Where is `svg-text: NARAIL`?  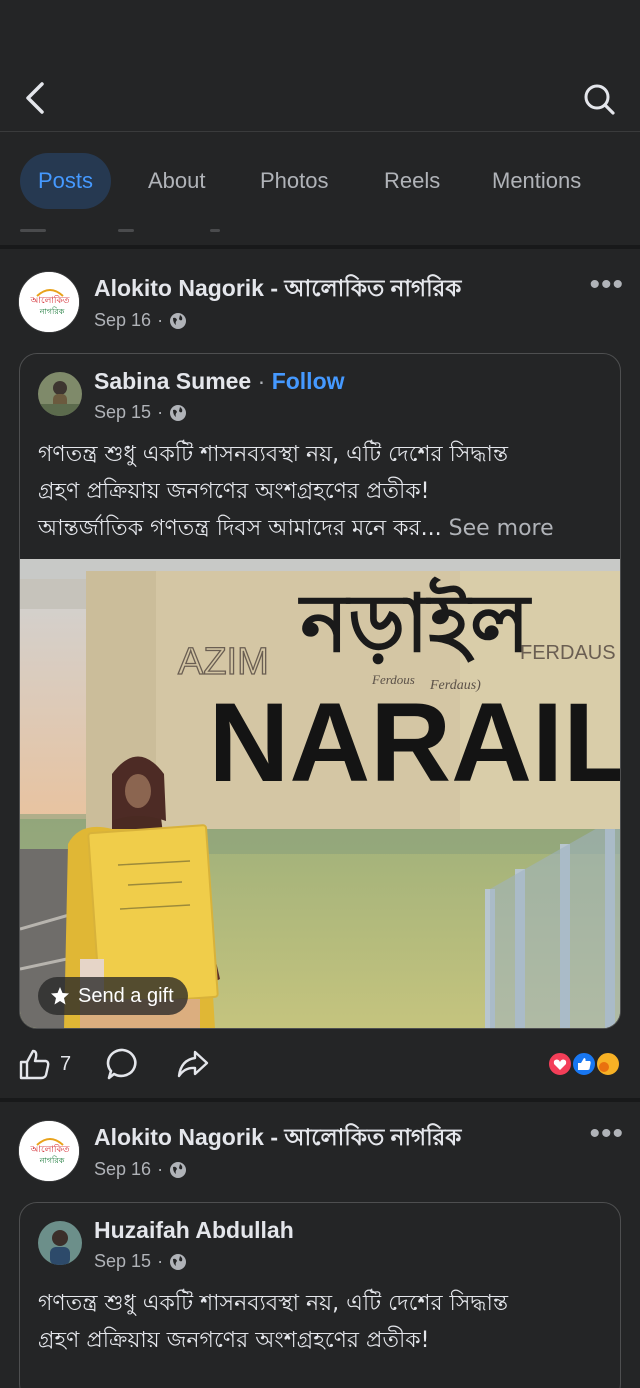 svg-text: NARAIL is located at coordinates (414, 742).